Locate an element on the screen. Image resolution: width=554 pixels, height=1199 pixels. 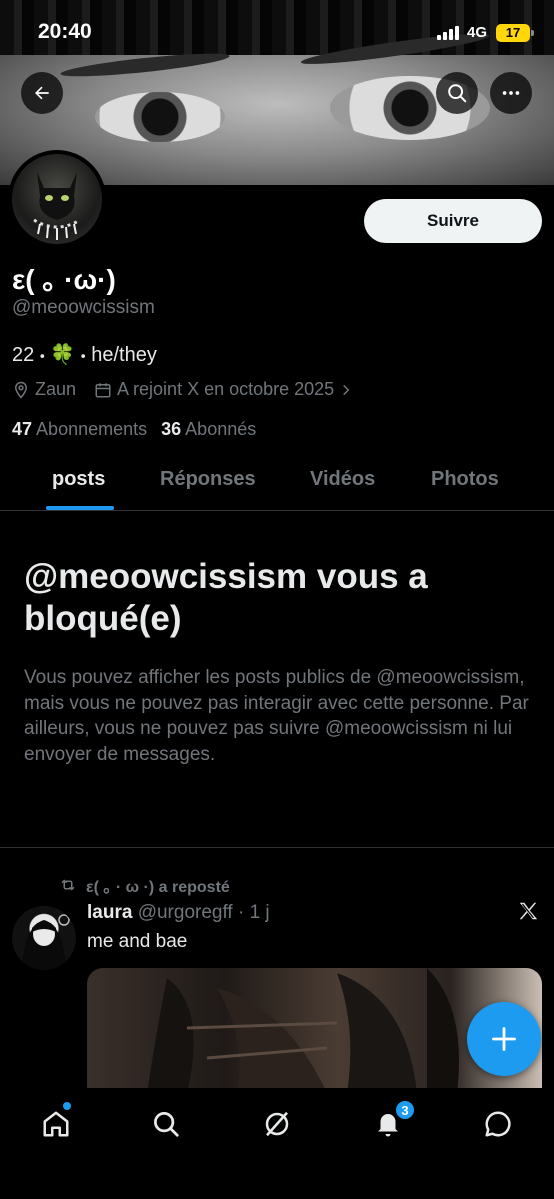
bottom-navigation: 3 is located at coordinates (277, 1143).